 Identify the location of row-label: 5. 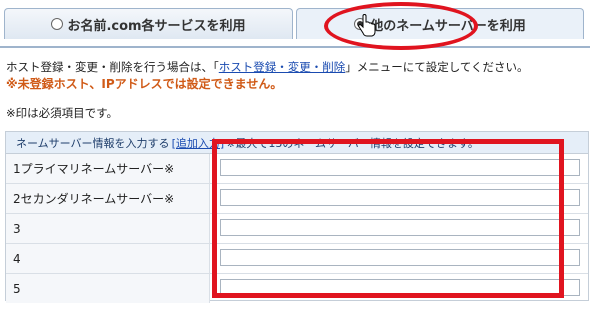
(108, 288).